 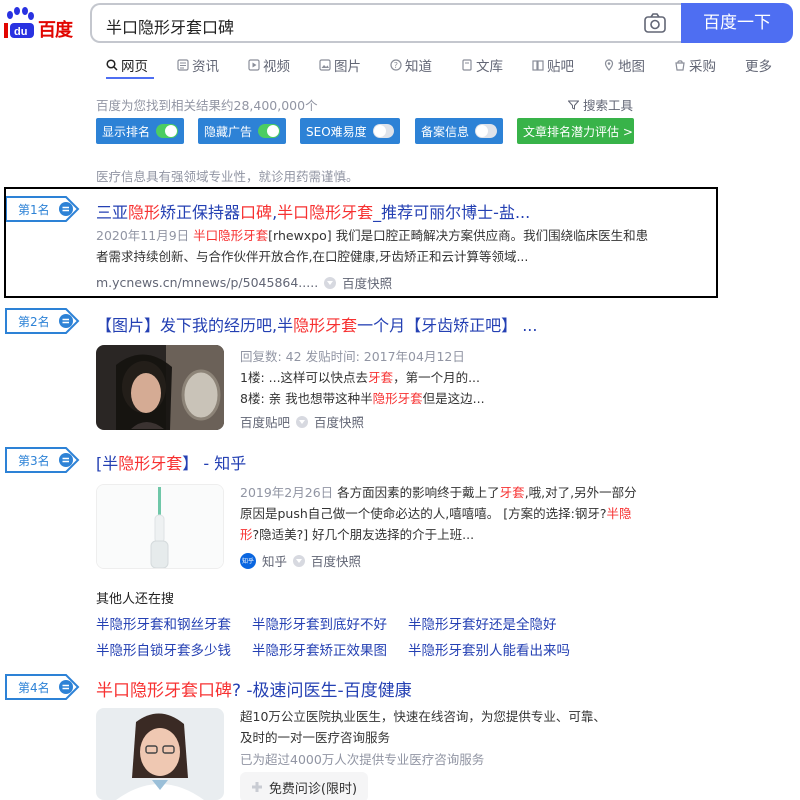 What do you see at coordinates (459, 131) in the screenshot?
I see `icp-toggle: 备案信息` at bounding box center [459, 131].